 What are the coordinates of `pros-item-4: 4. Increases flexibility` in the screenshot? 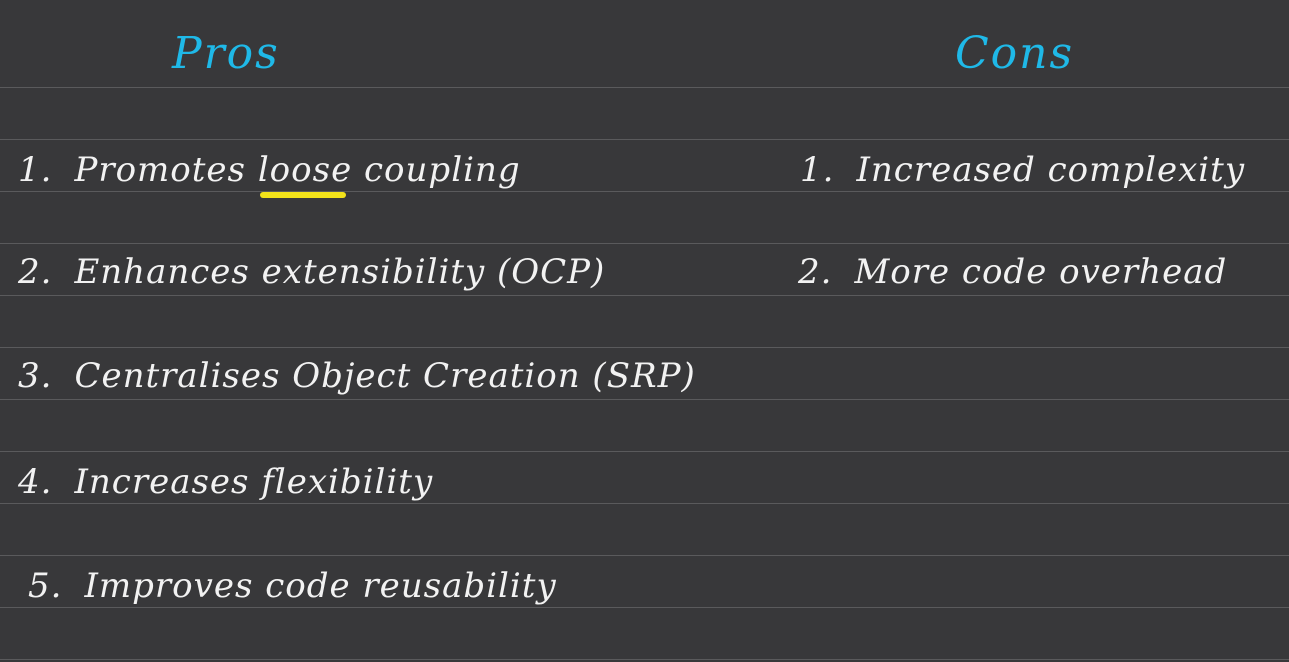 It's located at (225, 482).